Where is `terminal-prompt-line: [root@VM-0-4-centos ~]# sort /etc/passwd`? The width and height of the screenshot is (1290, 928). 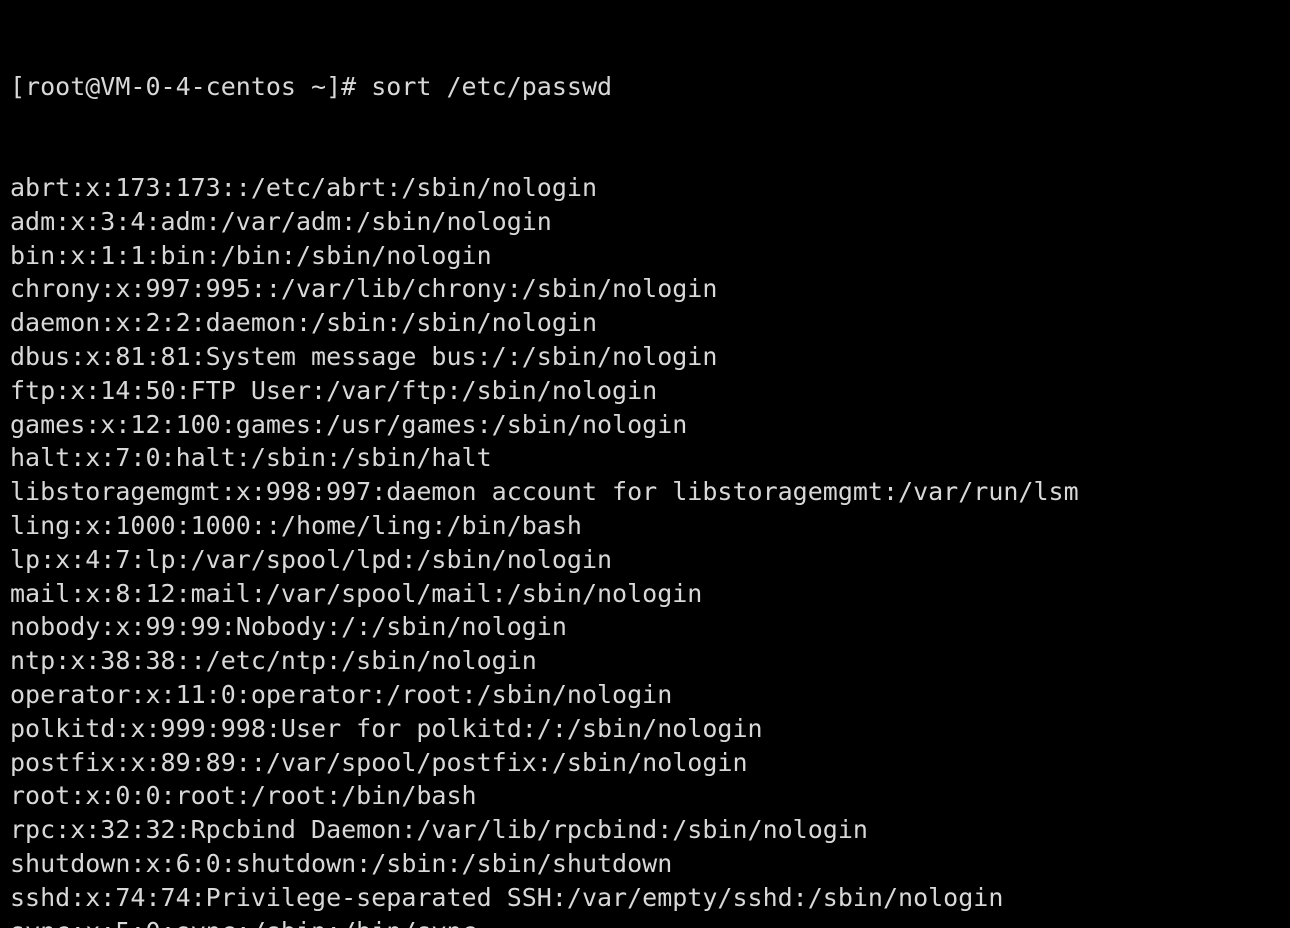
terminal-prompt-line: [root@VM-0-4-centos ~]# sort /etc/passwd is located at coordinates (311, 86).